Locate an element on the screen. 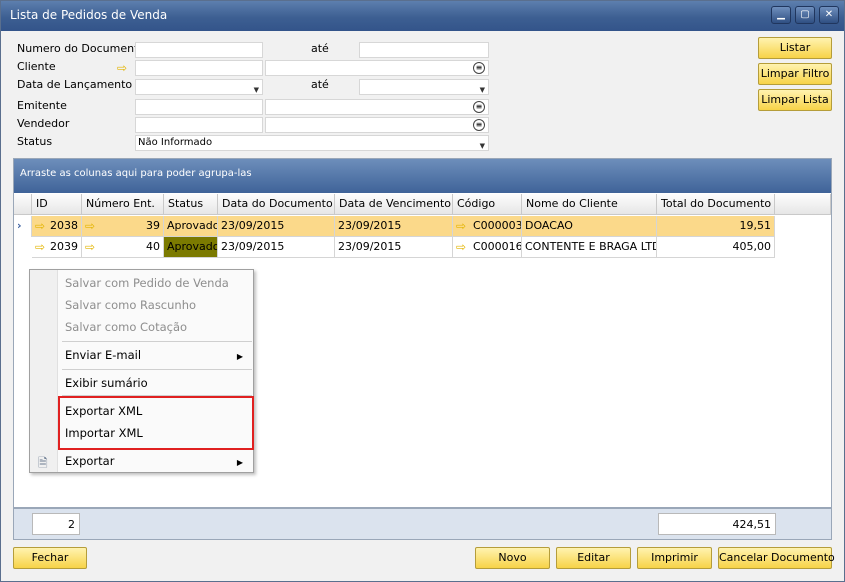 The width and height of the screenshot is (845, 582). cell-num-ent: 39 is located at coordinates (153, 225).